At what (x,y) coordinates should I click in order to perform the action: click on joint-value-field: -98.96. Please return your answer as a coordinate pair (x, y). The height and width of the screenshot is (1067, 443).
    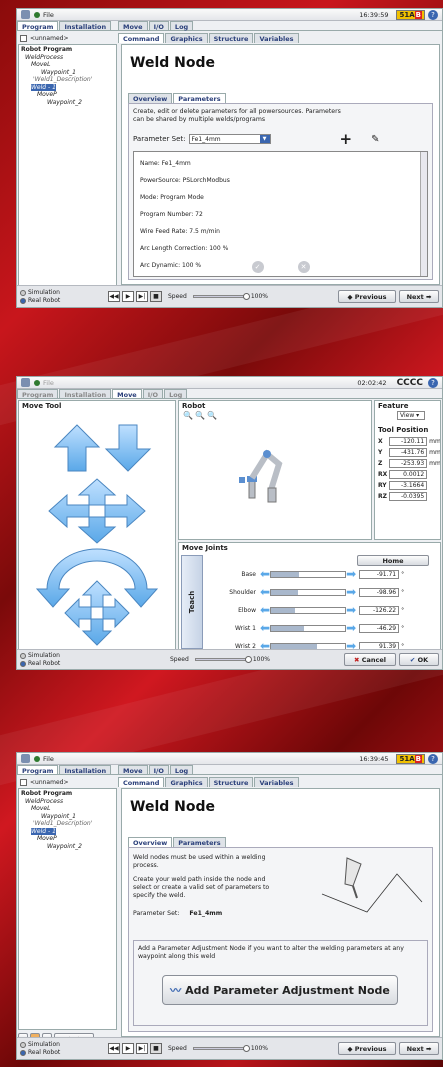
    Looking at the image, I should click on (379, 592).